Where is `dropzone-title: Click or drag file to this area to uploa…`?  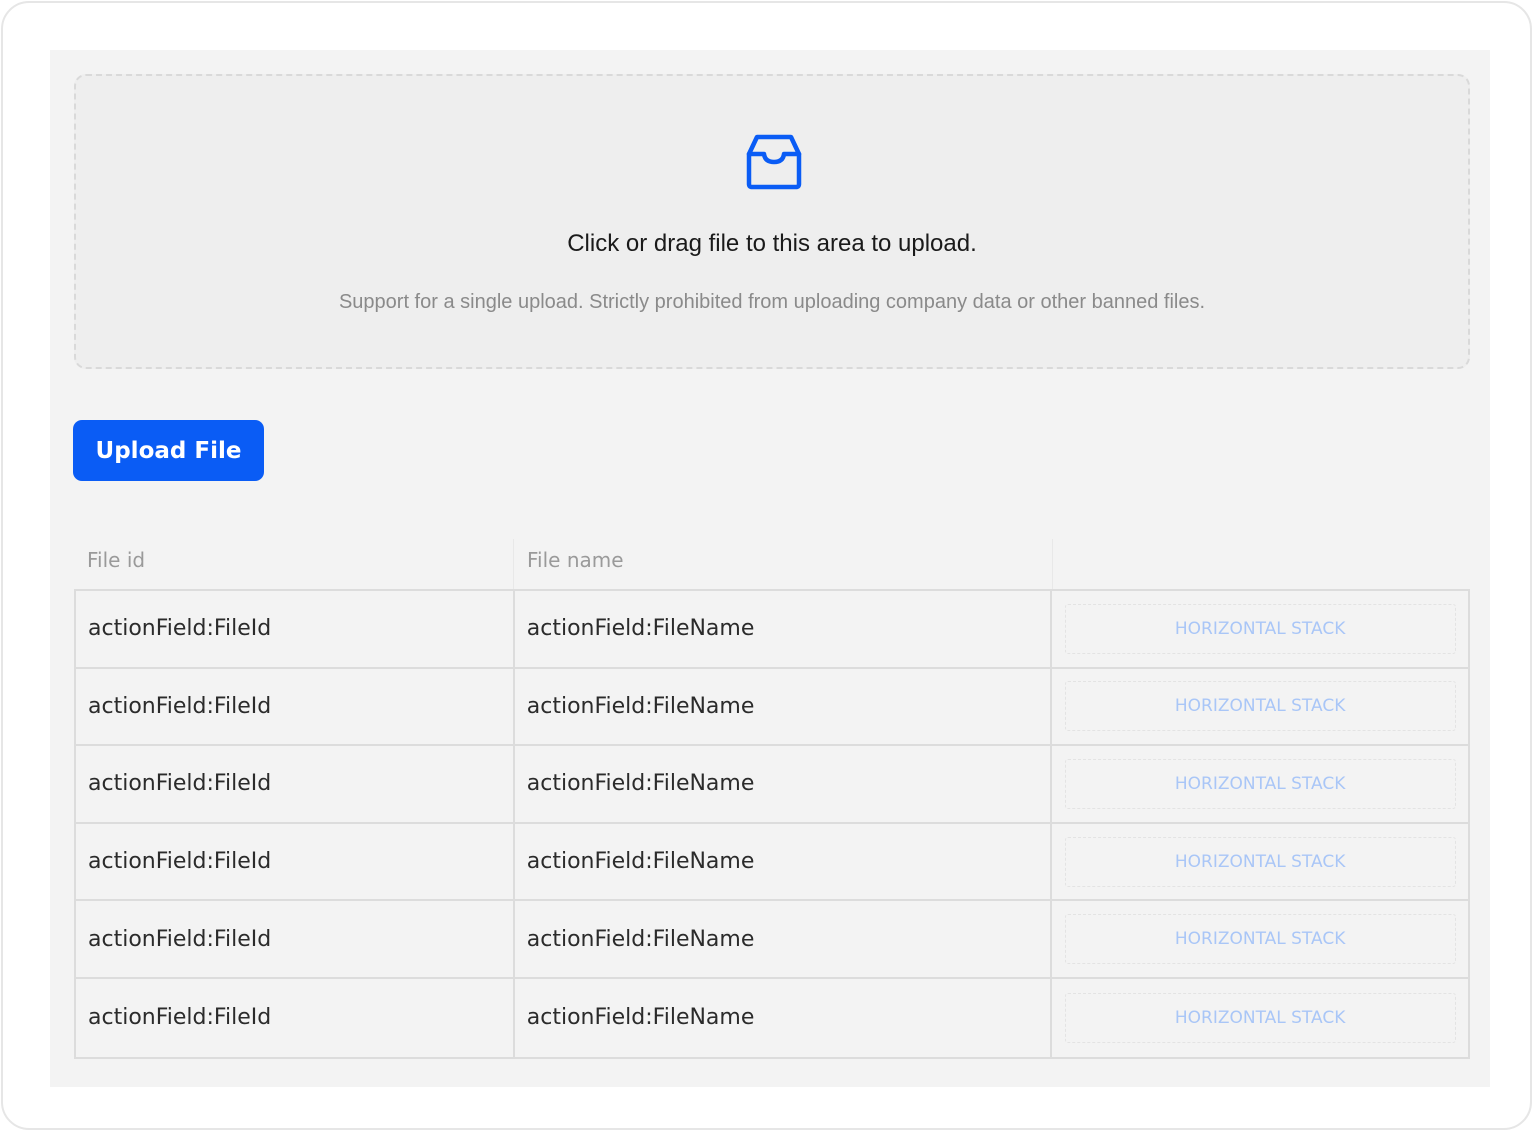
dropzone-title: Click or drag file to this area to uploa… is located at coordinates (772, 243).